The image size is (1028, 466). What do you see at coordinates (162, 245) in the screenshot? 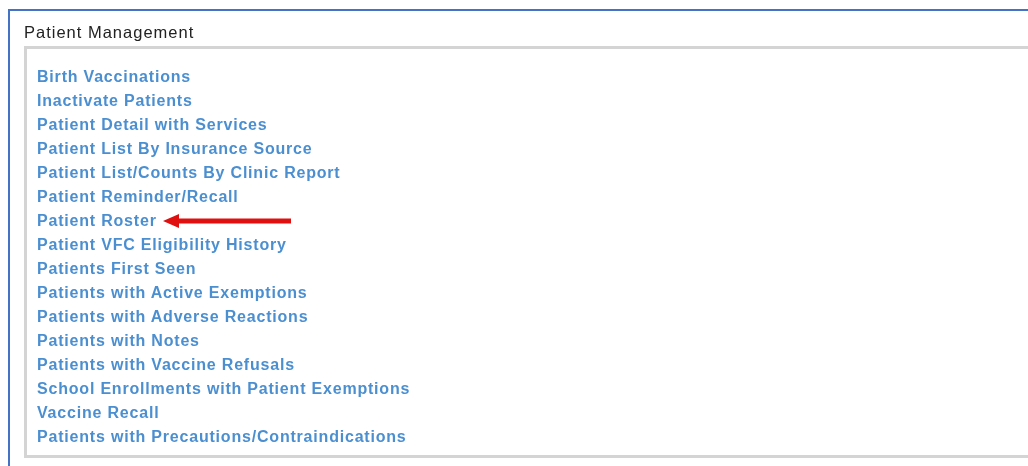
I see `report-link: Patient VFC Eligibility History` at bounding box center [162, 245].